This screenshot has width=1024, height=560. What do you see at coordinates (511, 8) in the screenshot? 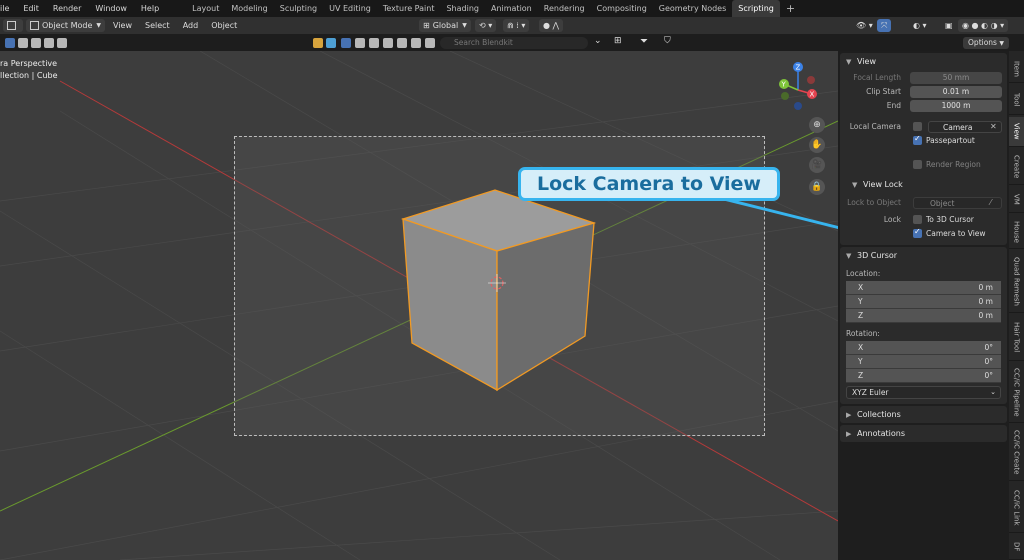
I see `tab-animation: Animation` at bounding box center [511, 8].